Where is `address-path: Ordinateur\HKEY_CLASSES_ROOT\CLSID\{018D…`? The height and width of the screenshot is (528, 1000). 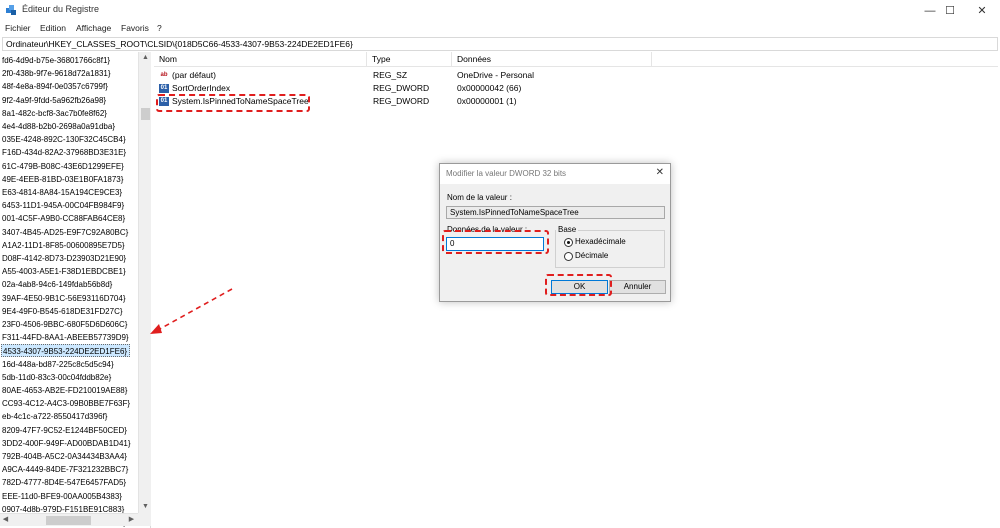
address-path: Ordinateur\HKEY_CLASSES_ROOT\CLSID\{018D… is located at coordinates (179, 44).